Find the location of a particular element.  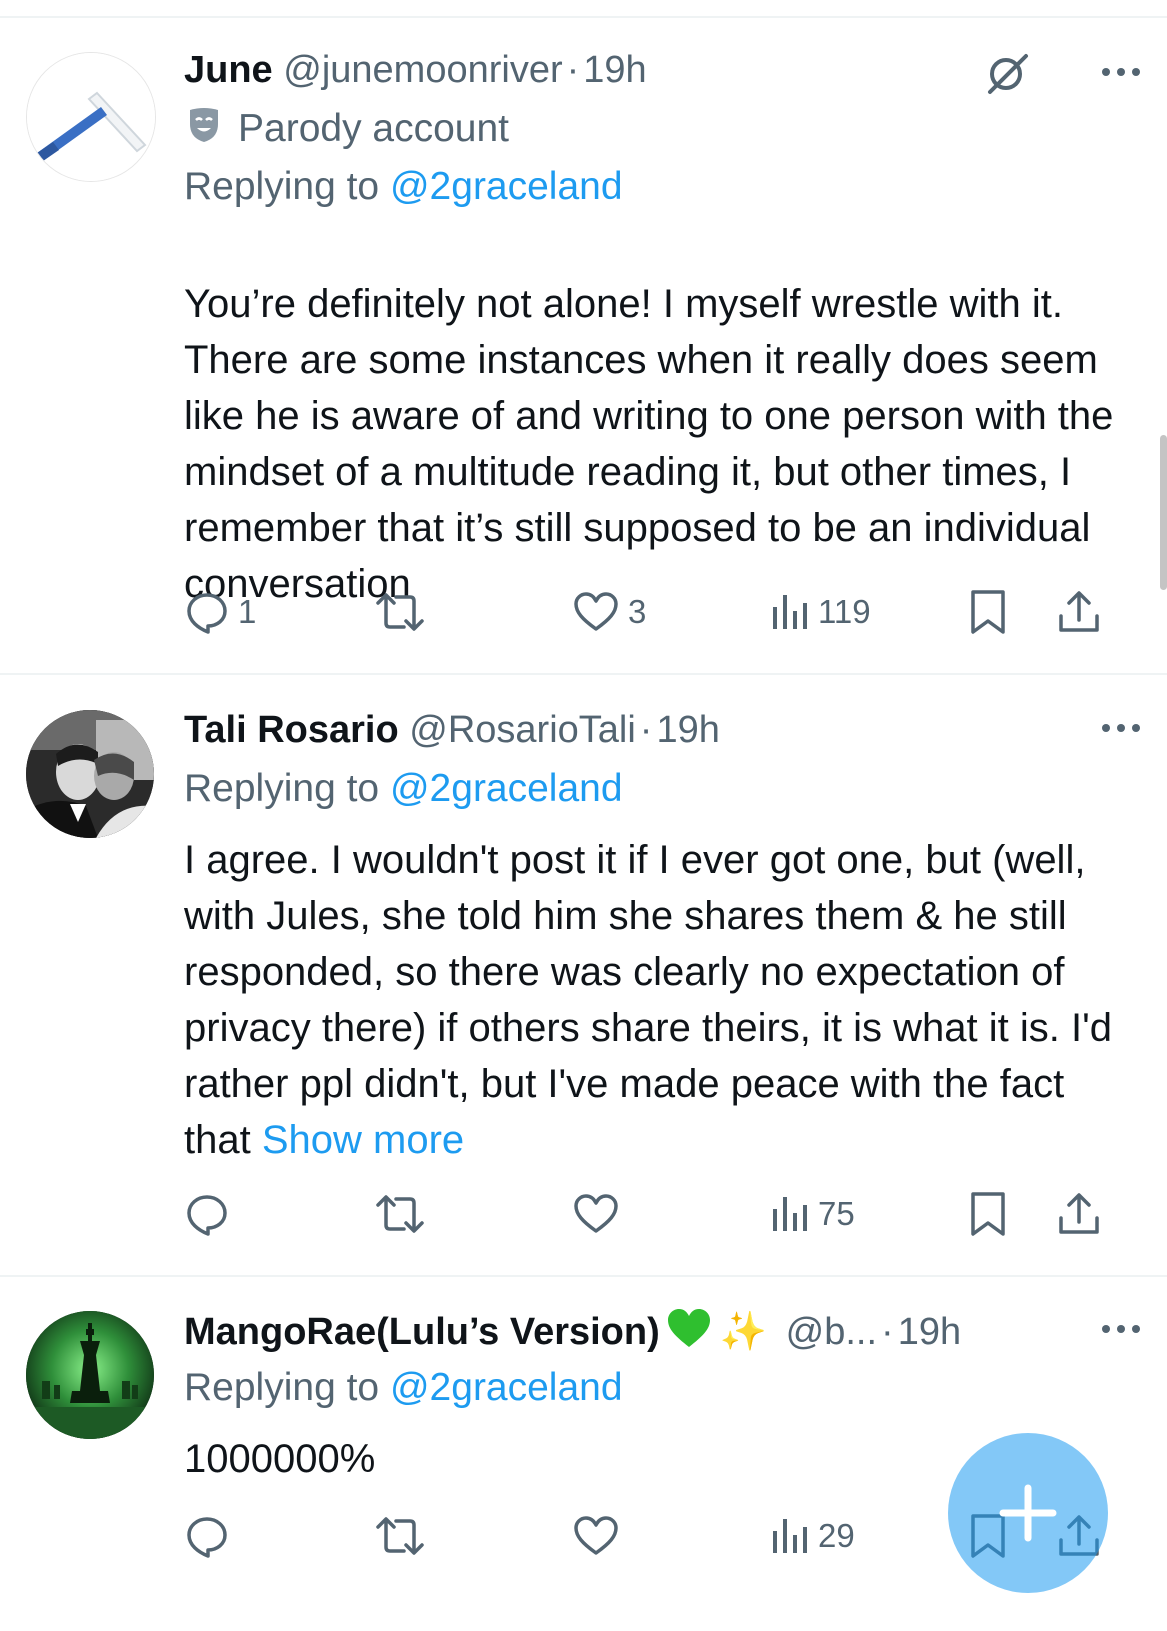

like-button: 3 is located at coordinates (609, 612).